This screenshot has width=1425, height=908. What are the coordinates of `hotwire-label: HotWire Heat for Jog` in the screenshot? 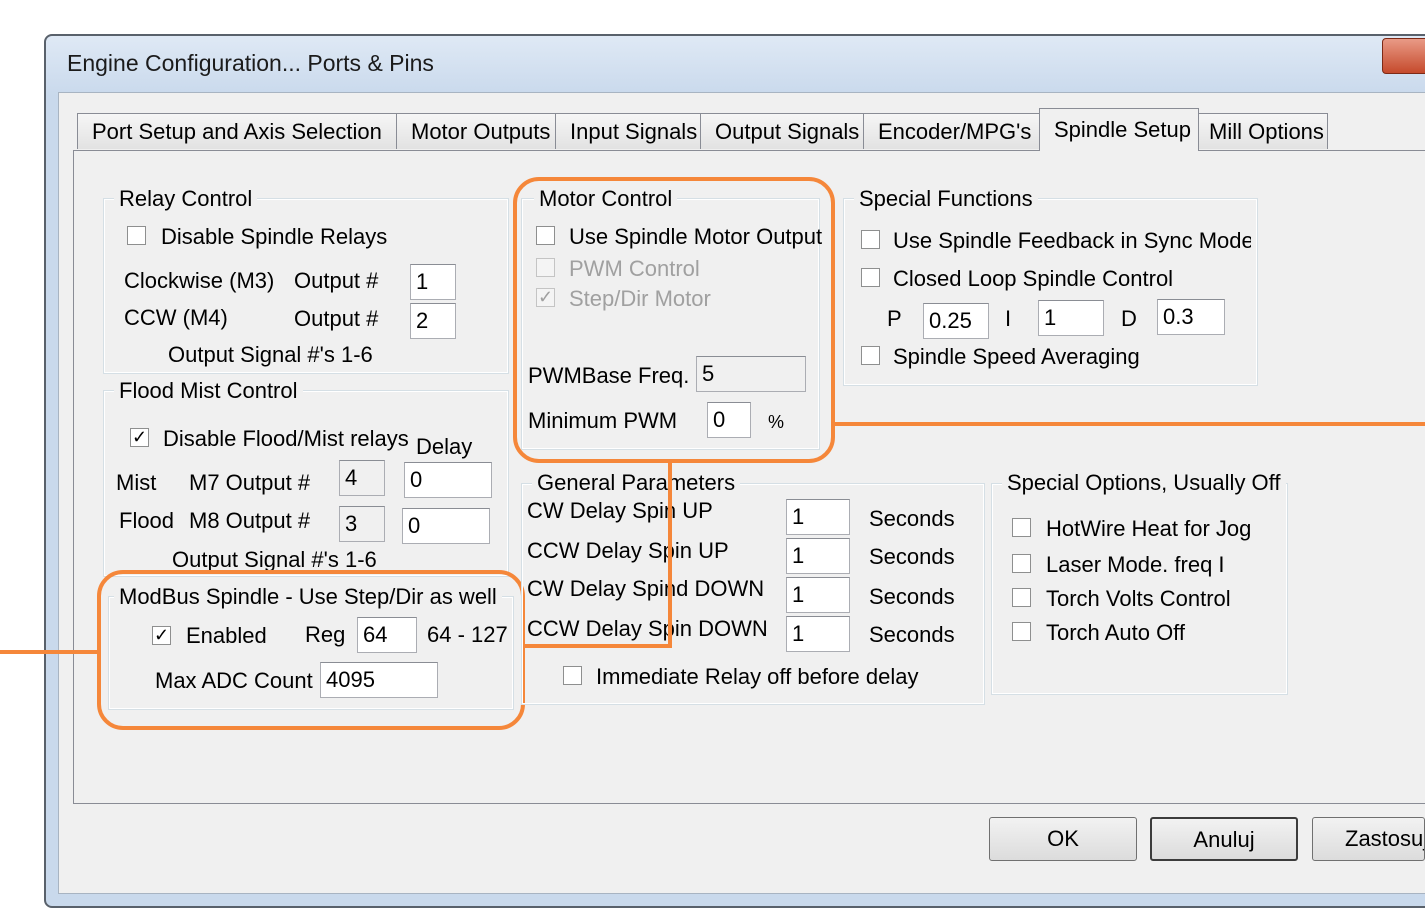 It's located at (1149, 528).